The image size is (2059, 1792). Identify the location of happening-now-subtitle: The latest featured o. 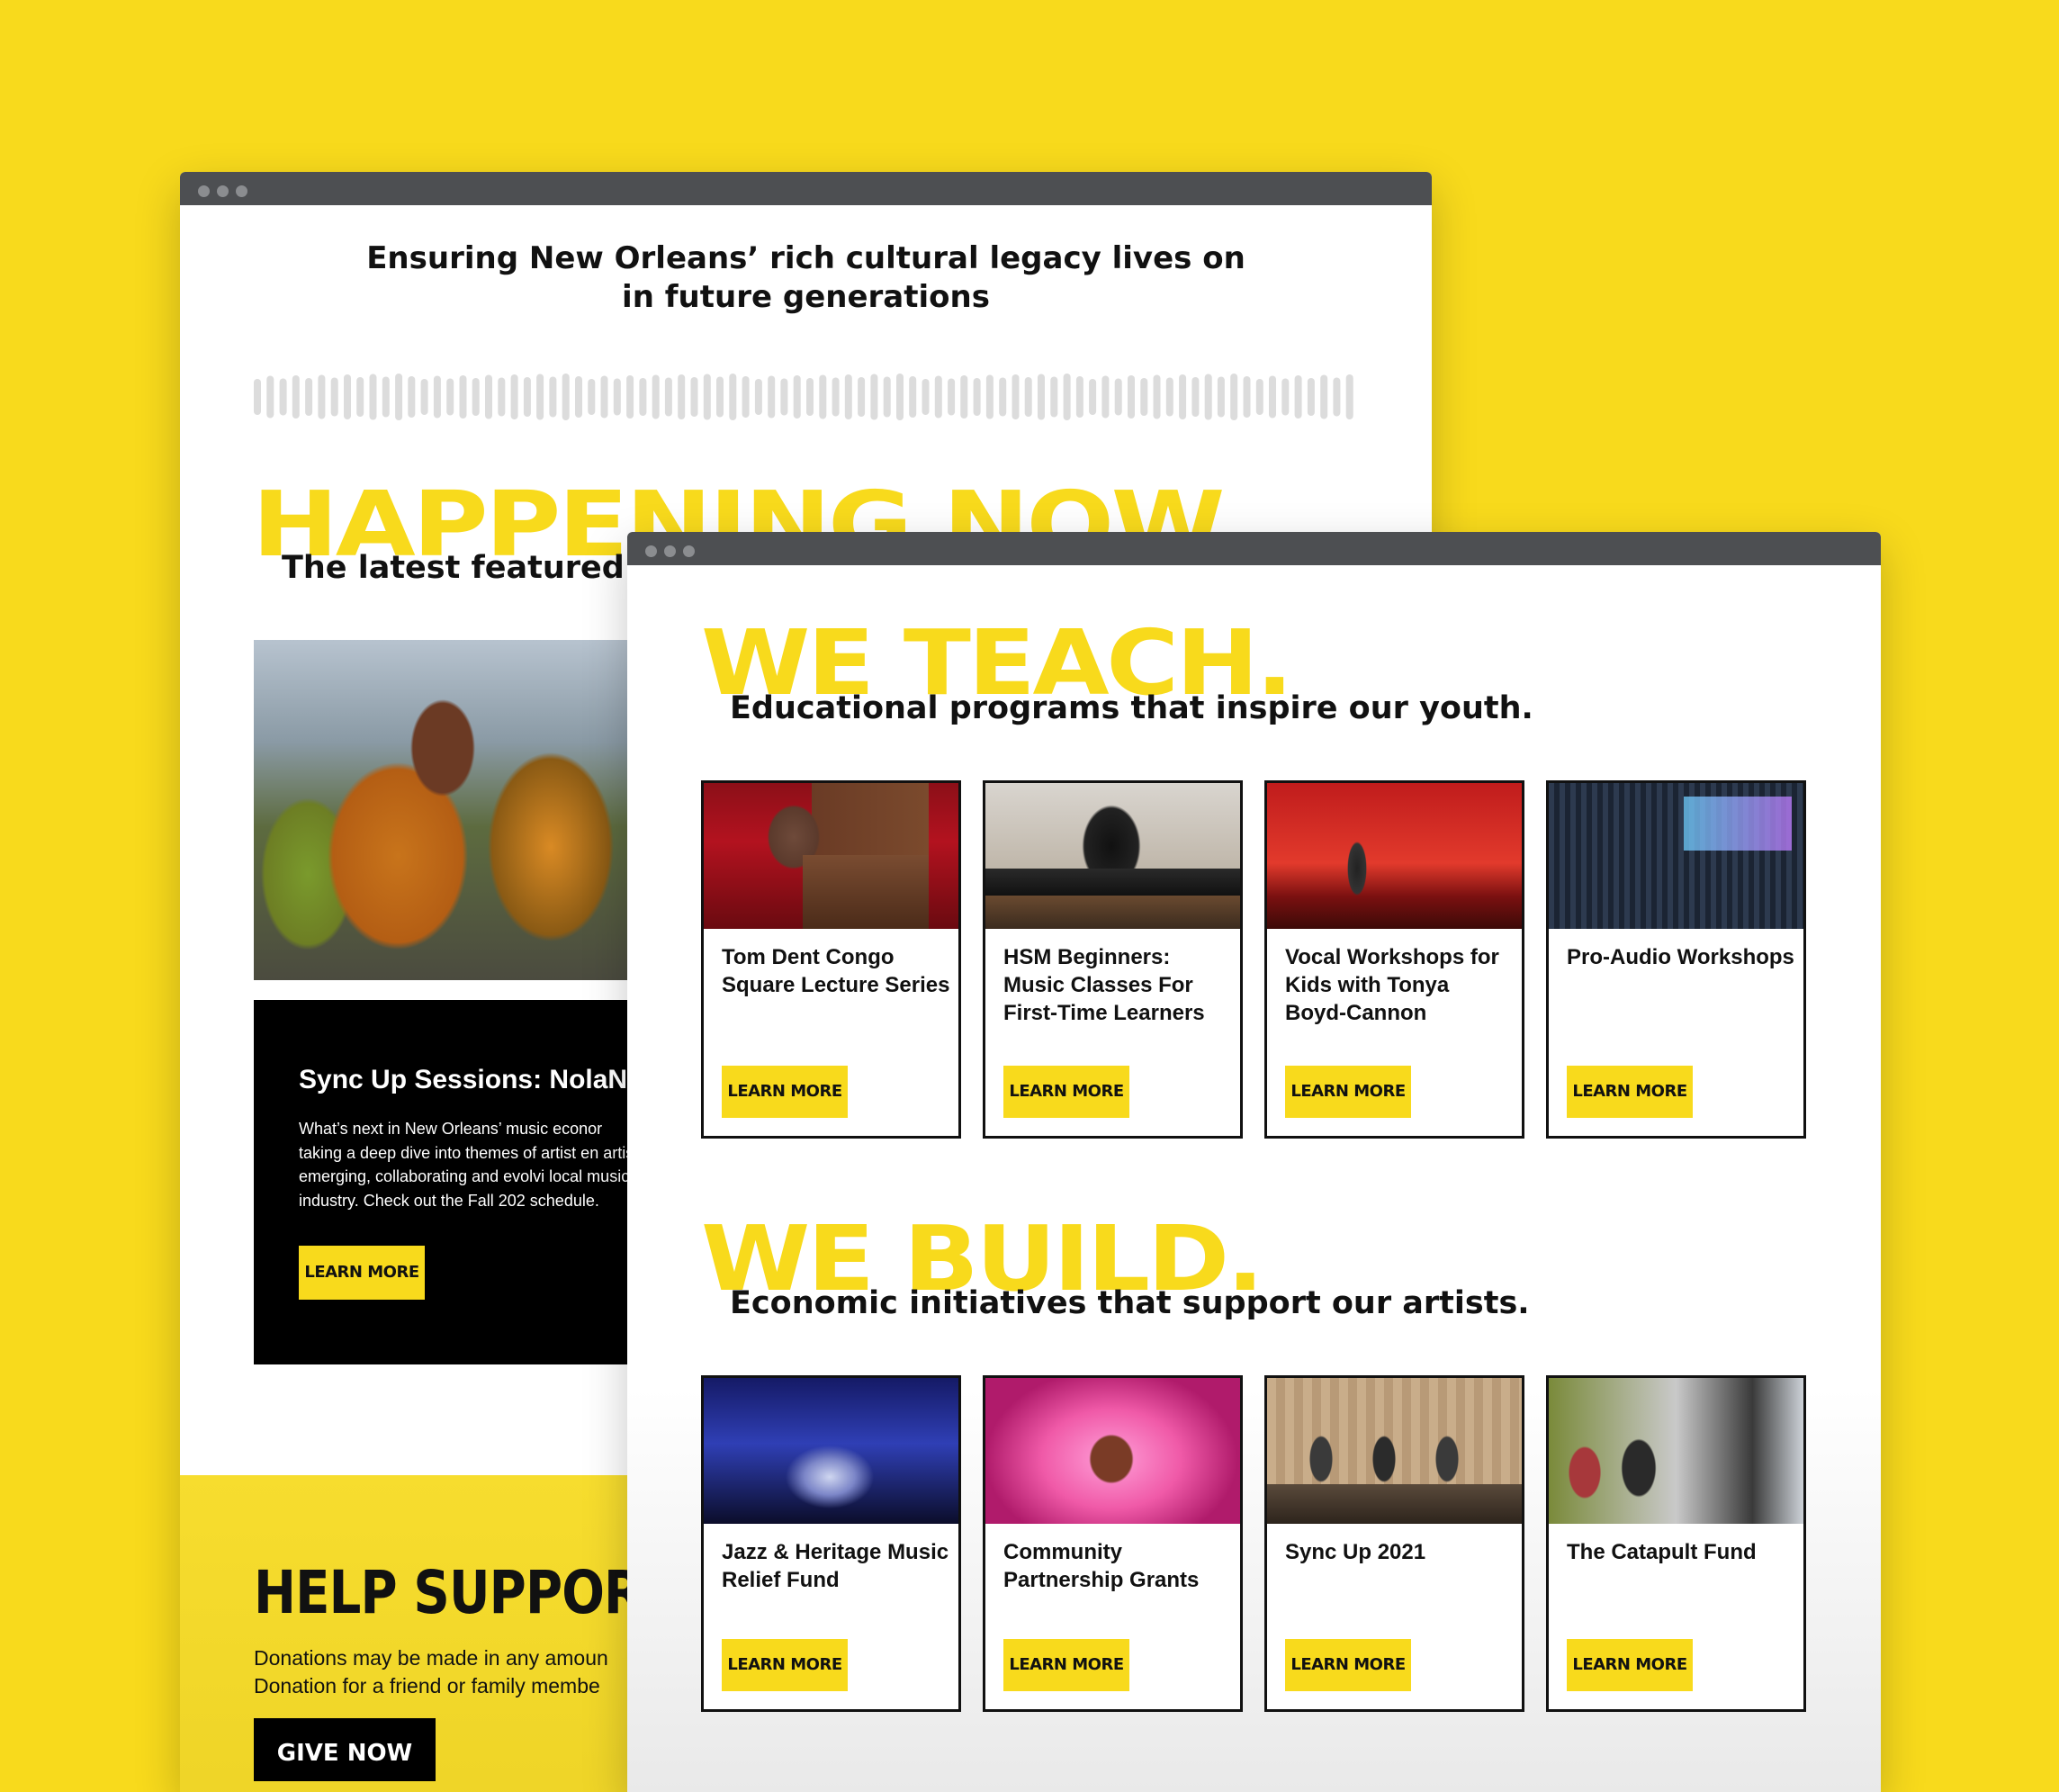
(470, 568).